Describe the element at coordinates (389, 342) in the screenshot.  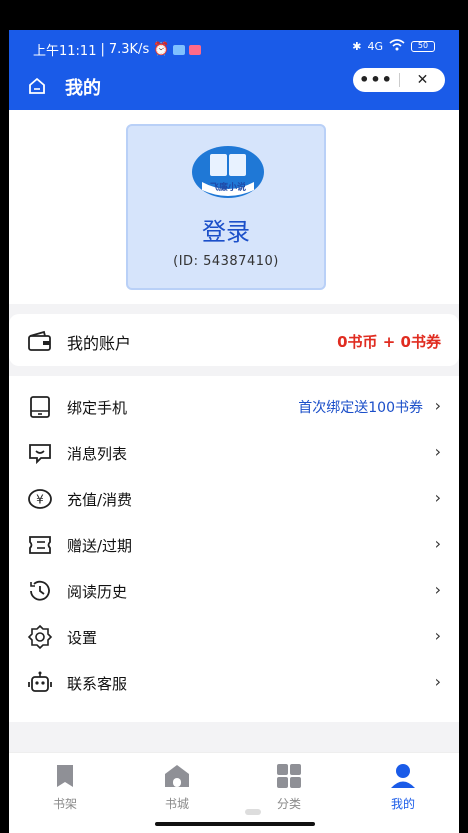
I see `account-balance: 0书币 + 0书券` at that location.